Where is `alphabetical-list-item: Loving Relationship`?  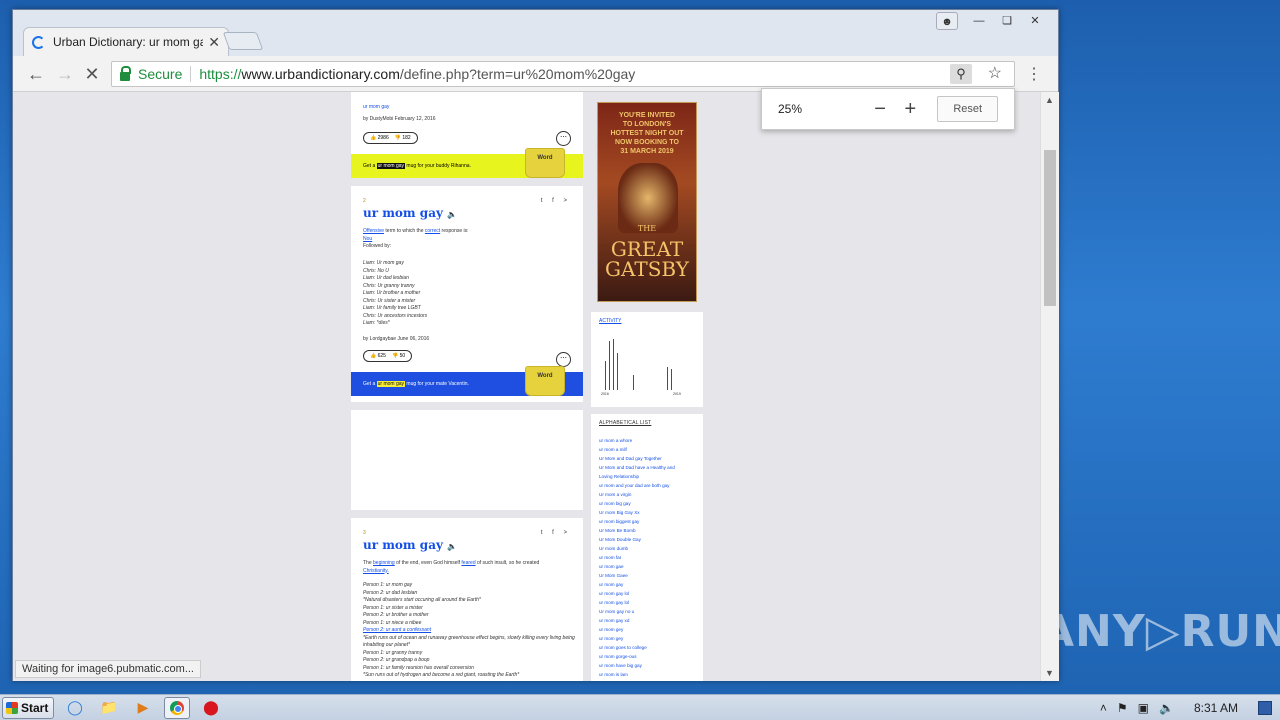
alphabetical-list-item: Loving Relationship is located at coordinates (647, 476).